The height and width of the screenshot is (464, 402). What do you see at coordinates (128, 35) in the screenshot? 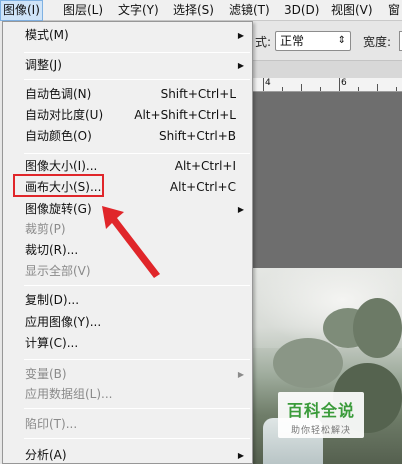
I see `menu-item-mode: 模式(M) ▶` at bounding box center [128, 35].